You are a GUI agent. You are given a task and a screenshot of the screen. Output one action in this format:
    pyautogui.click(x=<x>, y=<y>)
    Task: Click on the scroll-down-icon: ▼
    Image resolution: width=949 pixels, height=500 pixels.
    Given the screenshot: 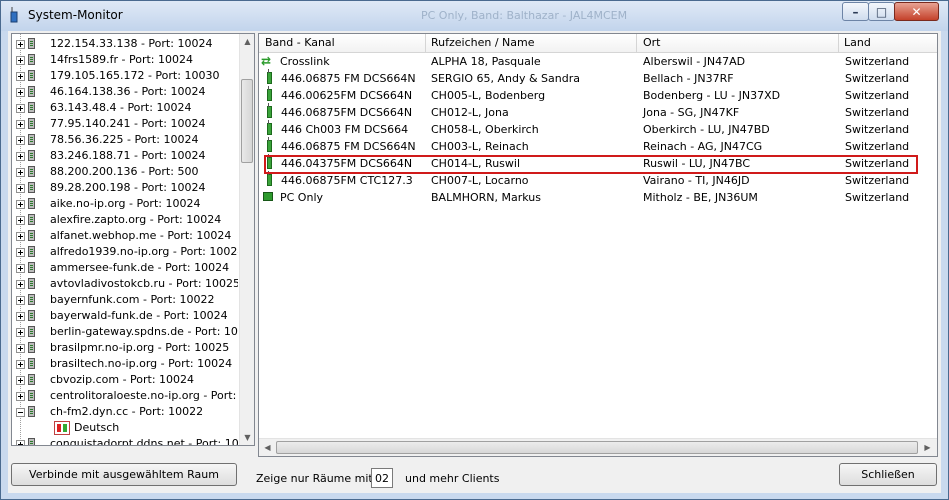 What is the action you would take?
    pyautogui.click(x=247, y=437)
    